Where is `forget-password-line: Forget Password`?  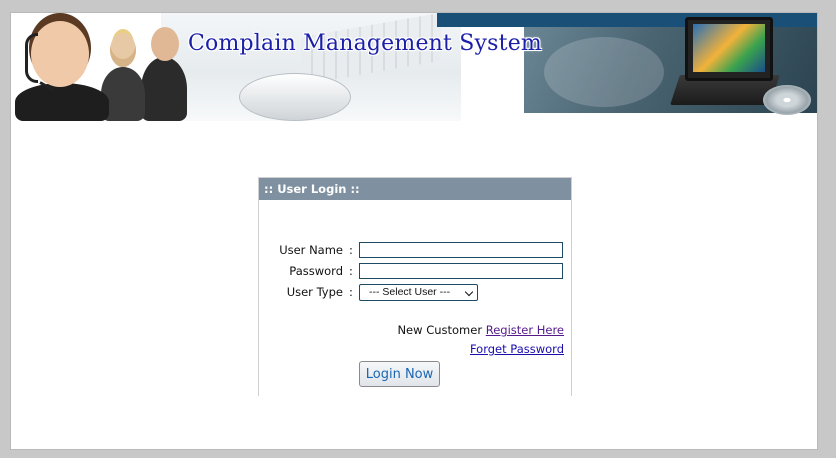 forget-password-line: Forget Password is located at coordinates (517, 349).